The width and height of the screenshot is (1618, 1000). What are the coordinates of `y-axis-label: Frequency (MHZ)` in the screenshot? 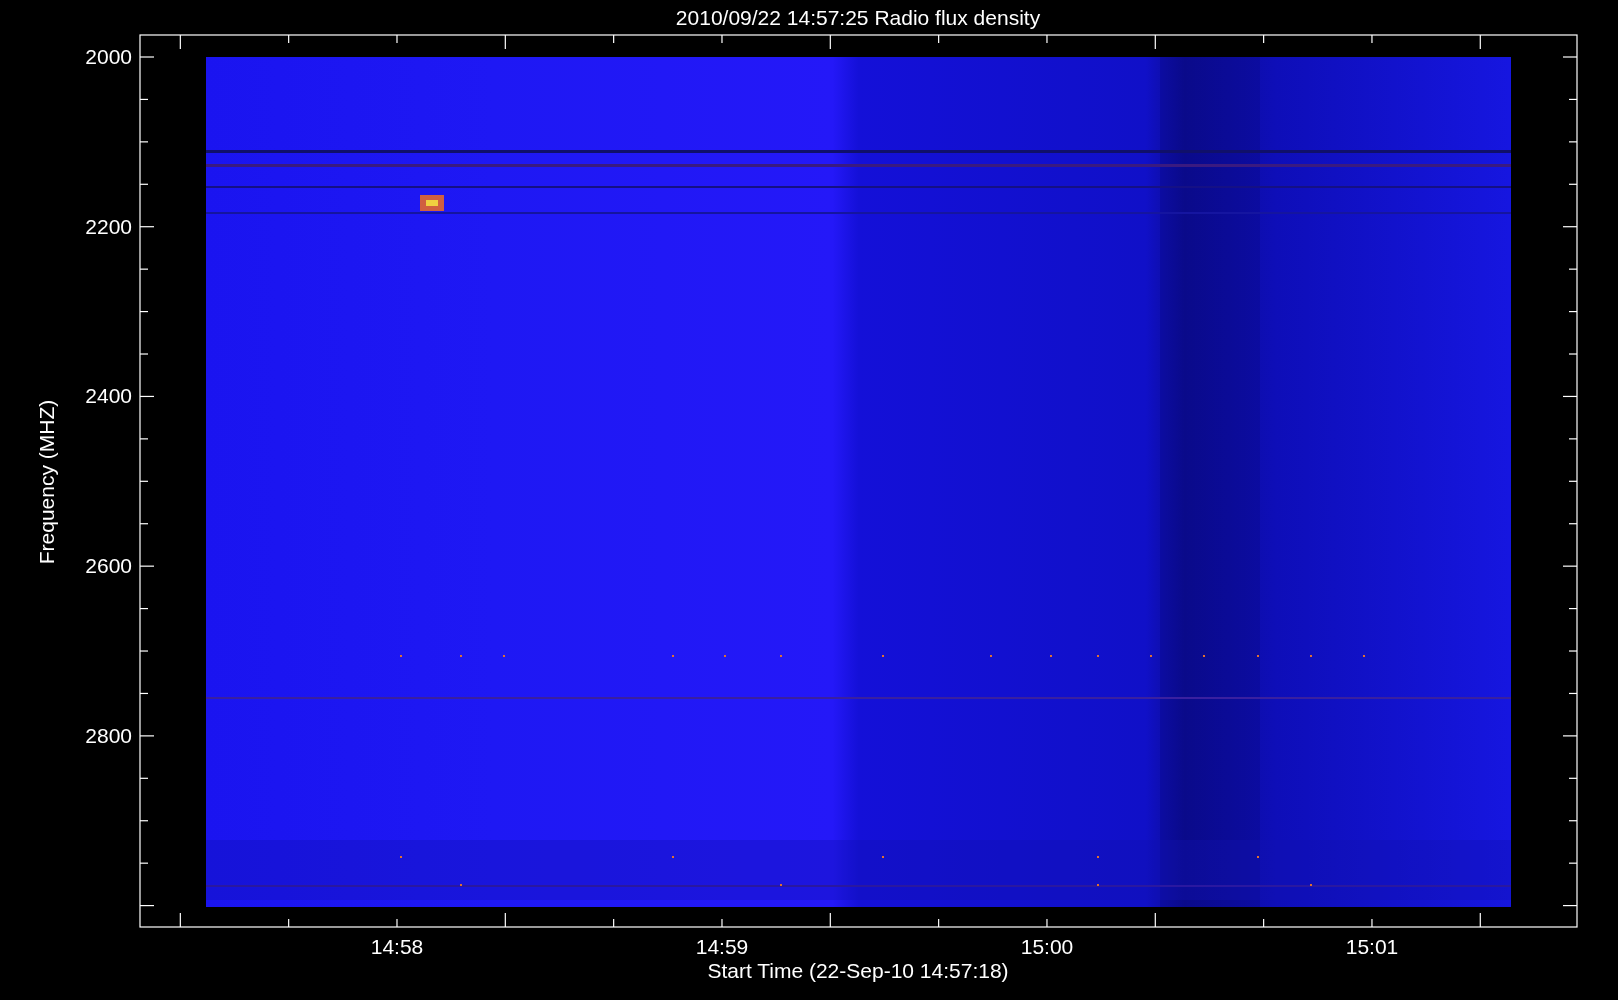 It's located at (46, 482).